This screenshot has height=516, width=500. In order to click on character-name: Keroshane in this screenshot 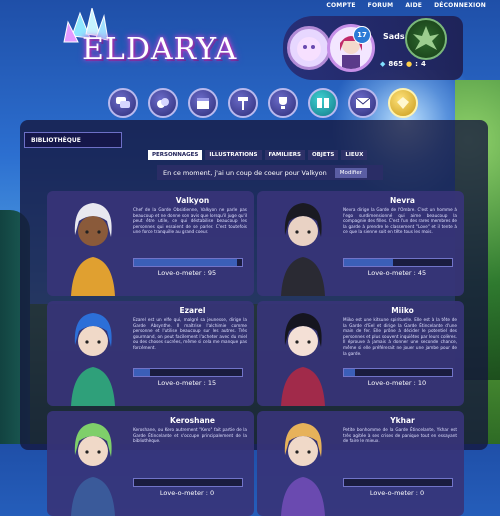, I will do `click(192, 420)`.